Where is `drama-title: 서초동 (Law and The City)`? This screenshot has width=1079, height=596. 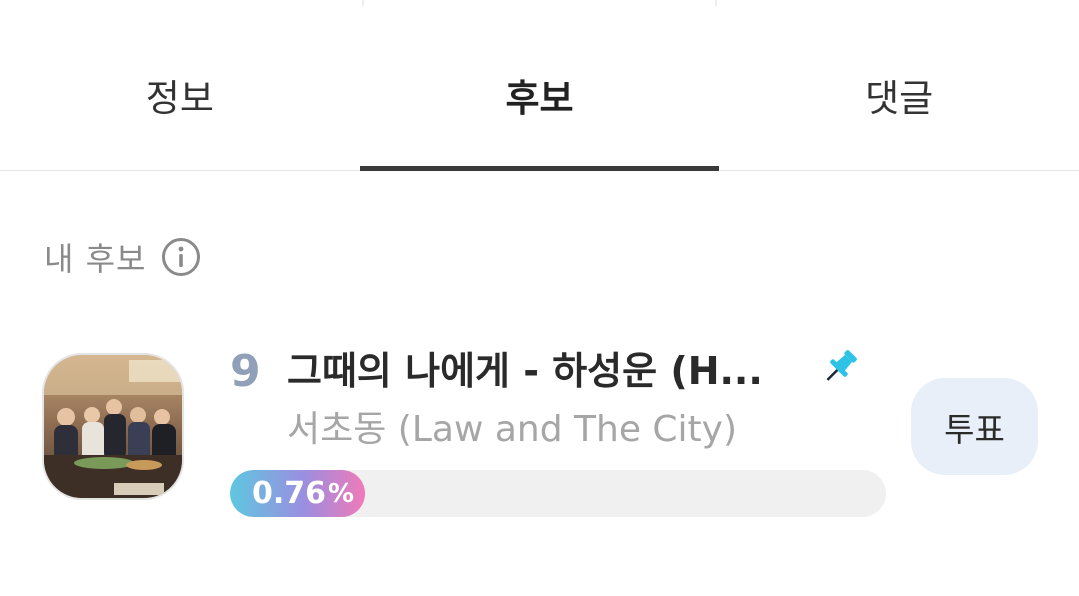
drama-title: 서초동 (Law and The City) is located at coordinates (512, 429).